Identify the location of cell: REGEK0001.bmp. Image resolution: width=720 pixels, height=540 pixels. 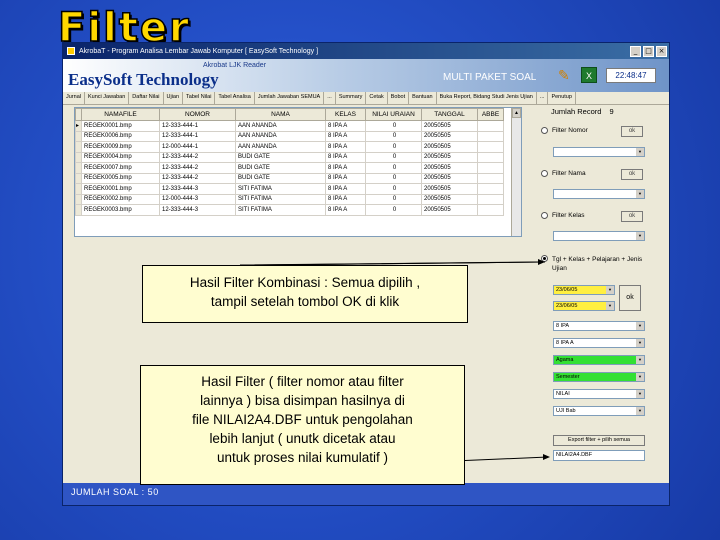
(120, 126).